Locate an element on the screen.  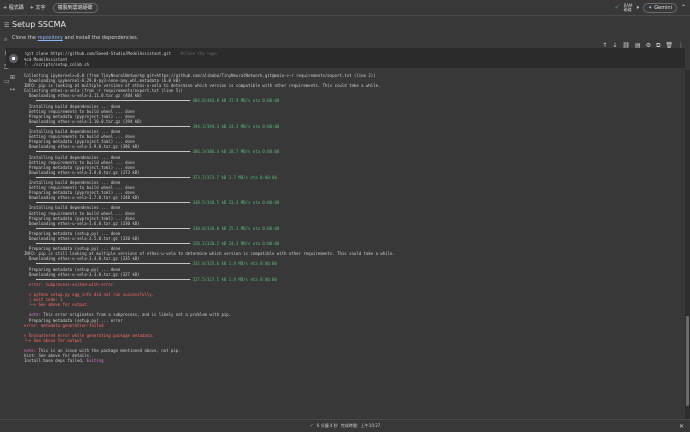
error-see-above-2: ╰─> See above for output. is located at coordinates (54, 340).